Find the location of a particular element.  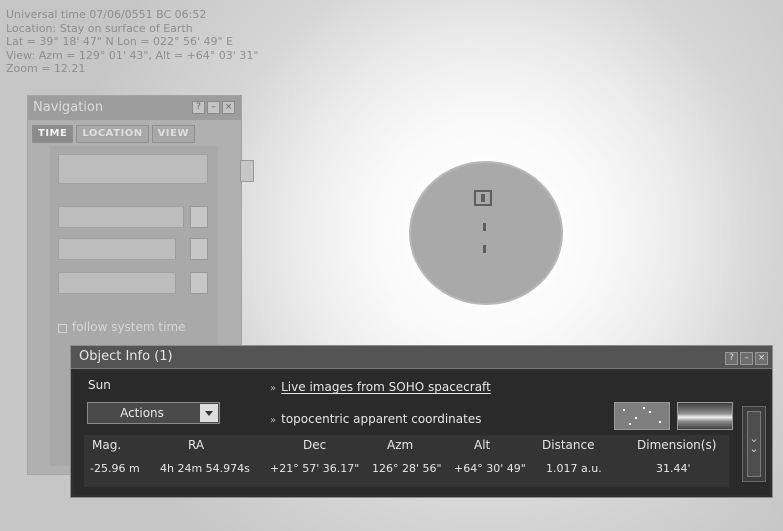

header-azm: Azm is located at coordinates (400, 445).